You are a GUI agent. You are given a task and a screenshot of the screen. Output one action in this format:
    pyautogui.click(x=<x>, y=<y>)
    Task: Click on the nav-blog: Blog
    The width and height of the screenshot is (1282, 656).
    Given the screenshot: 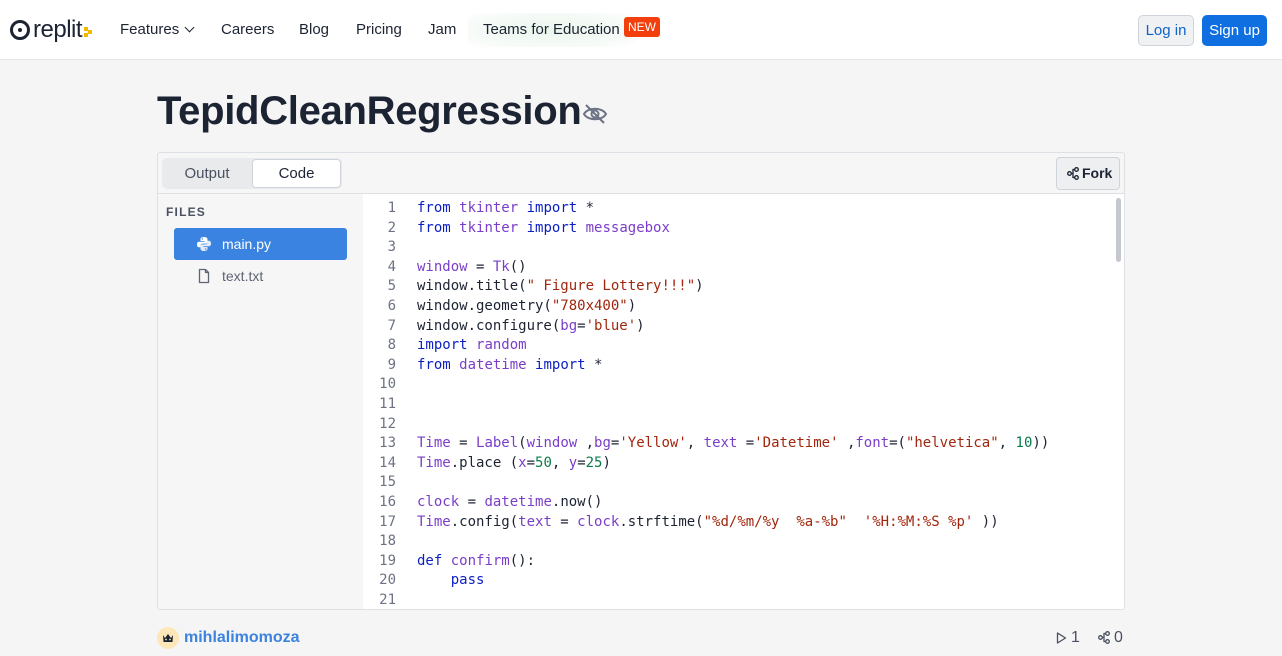 What is the action you would take?
    pyautogui.click(x=314, y=30)
    